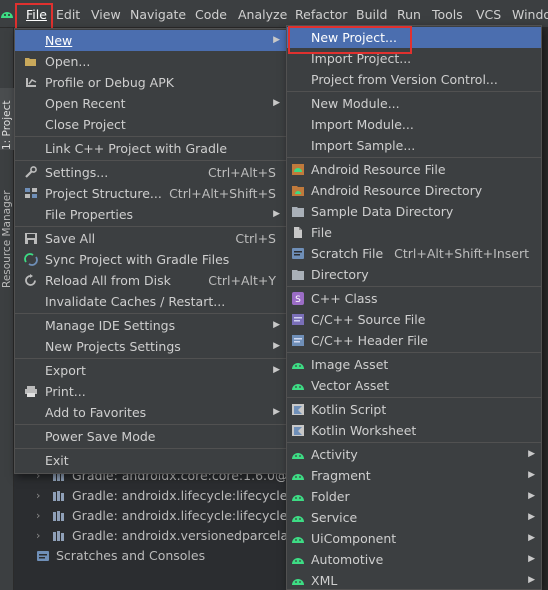 This screenshot has height=590, width=548. I want to click on menu-item-add-to-favorites: Add to Favorites ▶, so click(150, 412).